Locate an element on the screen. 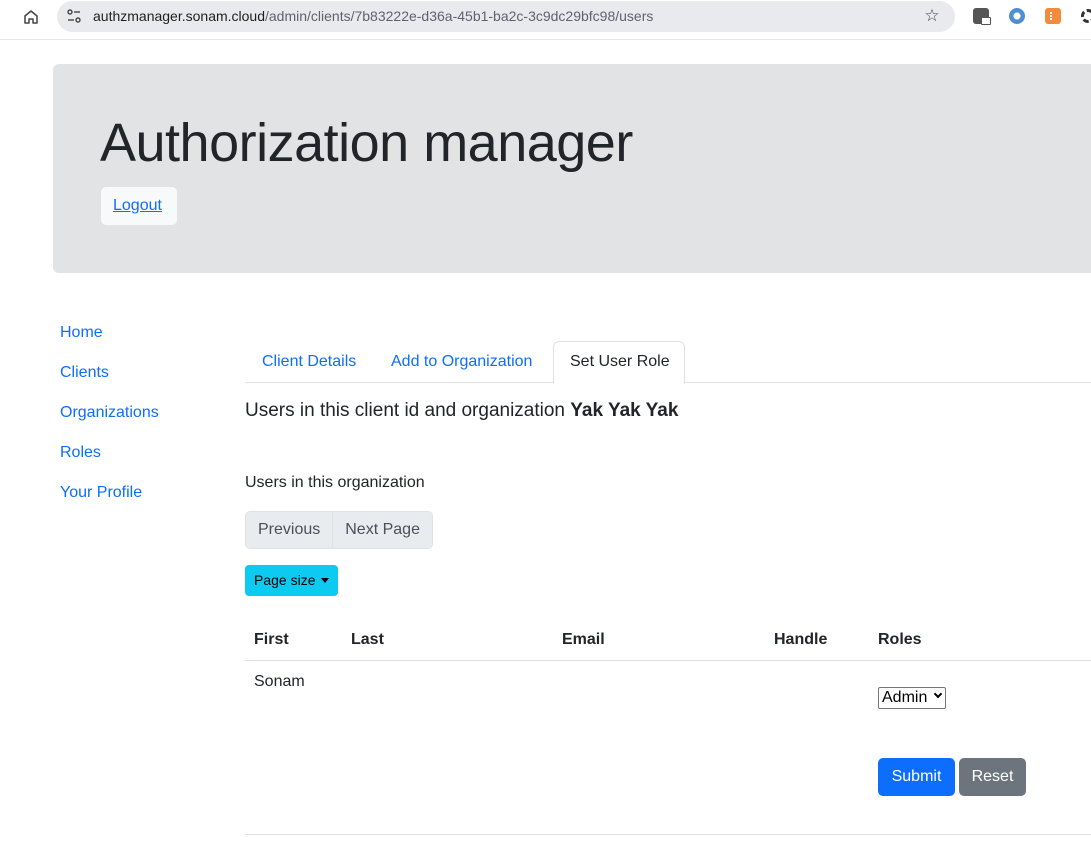  tab-client-details: Client Details is located at coordinates (309, 362).